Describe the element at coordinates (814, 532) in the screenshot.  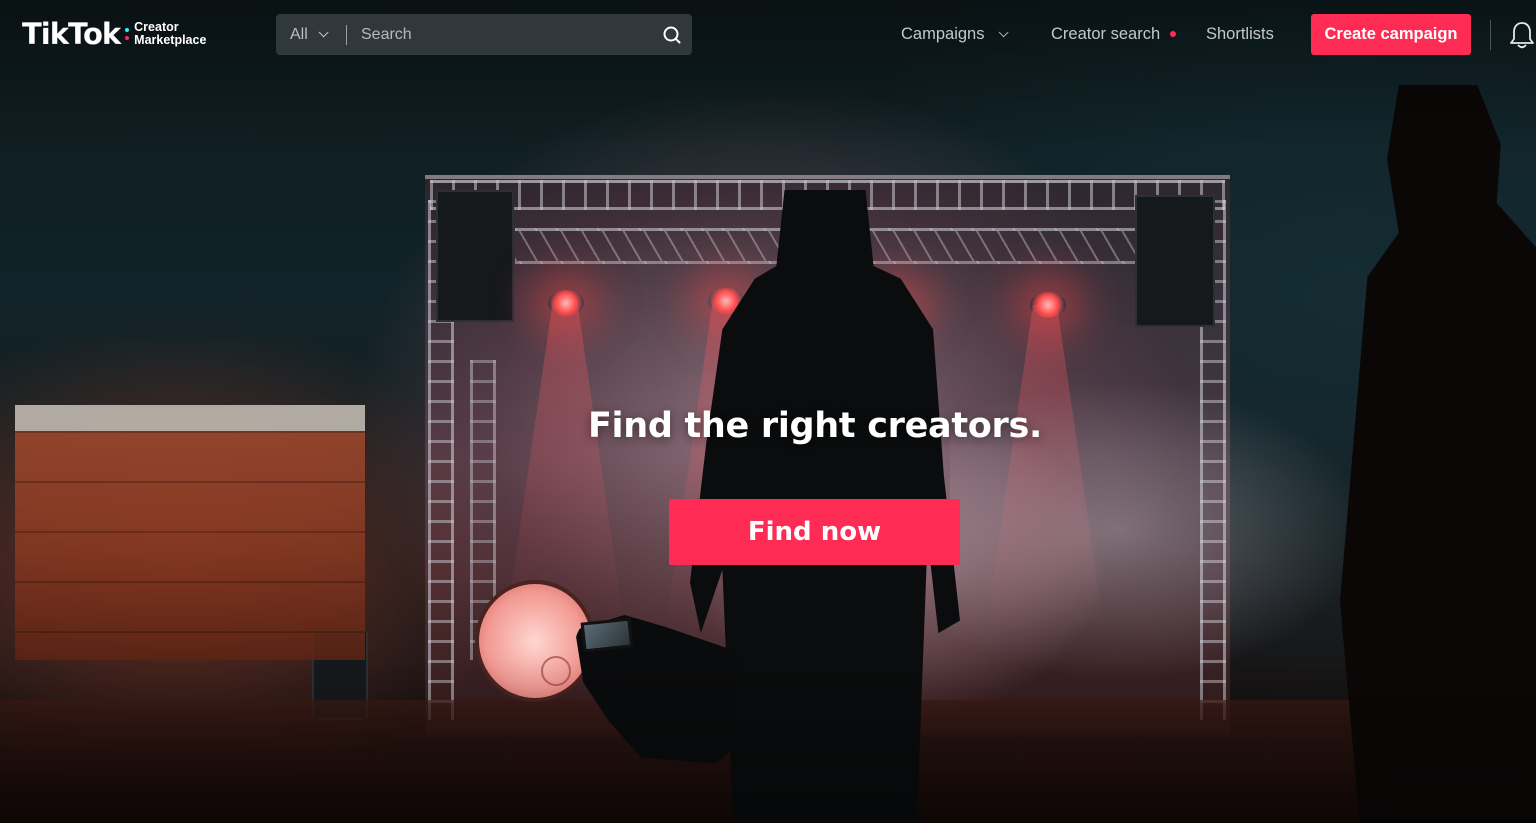
I see `find-now-button: Find now` at that location.